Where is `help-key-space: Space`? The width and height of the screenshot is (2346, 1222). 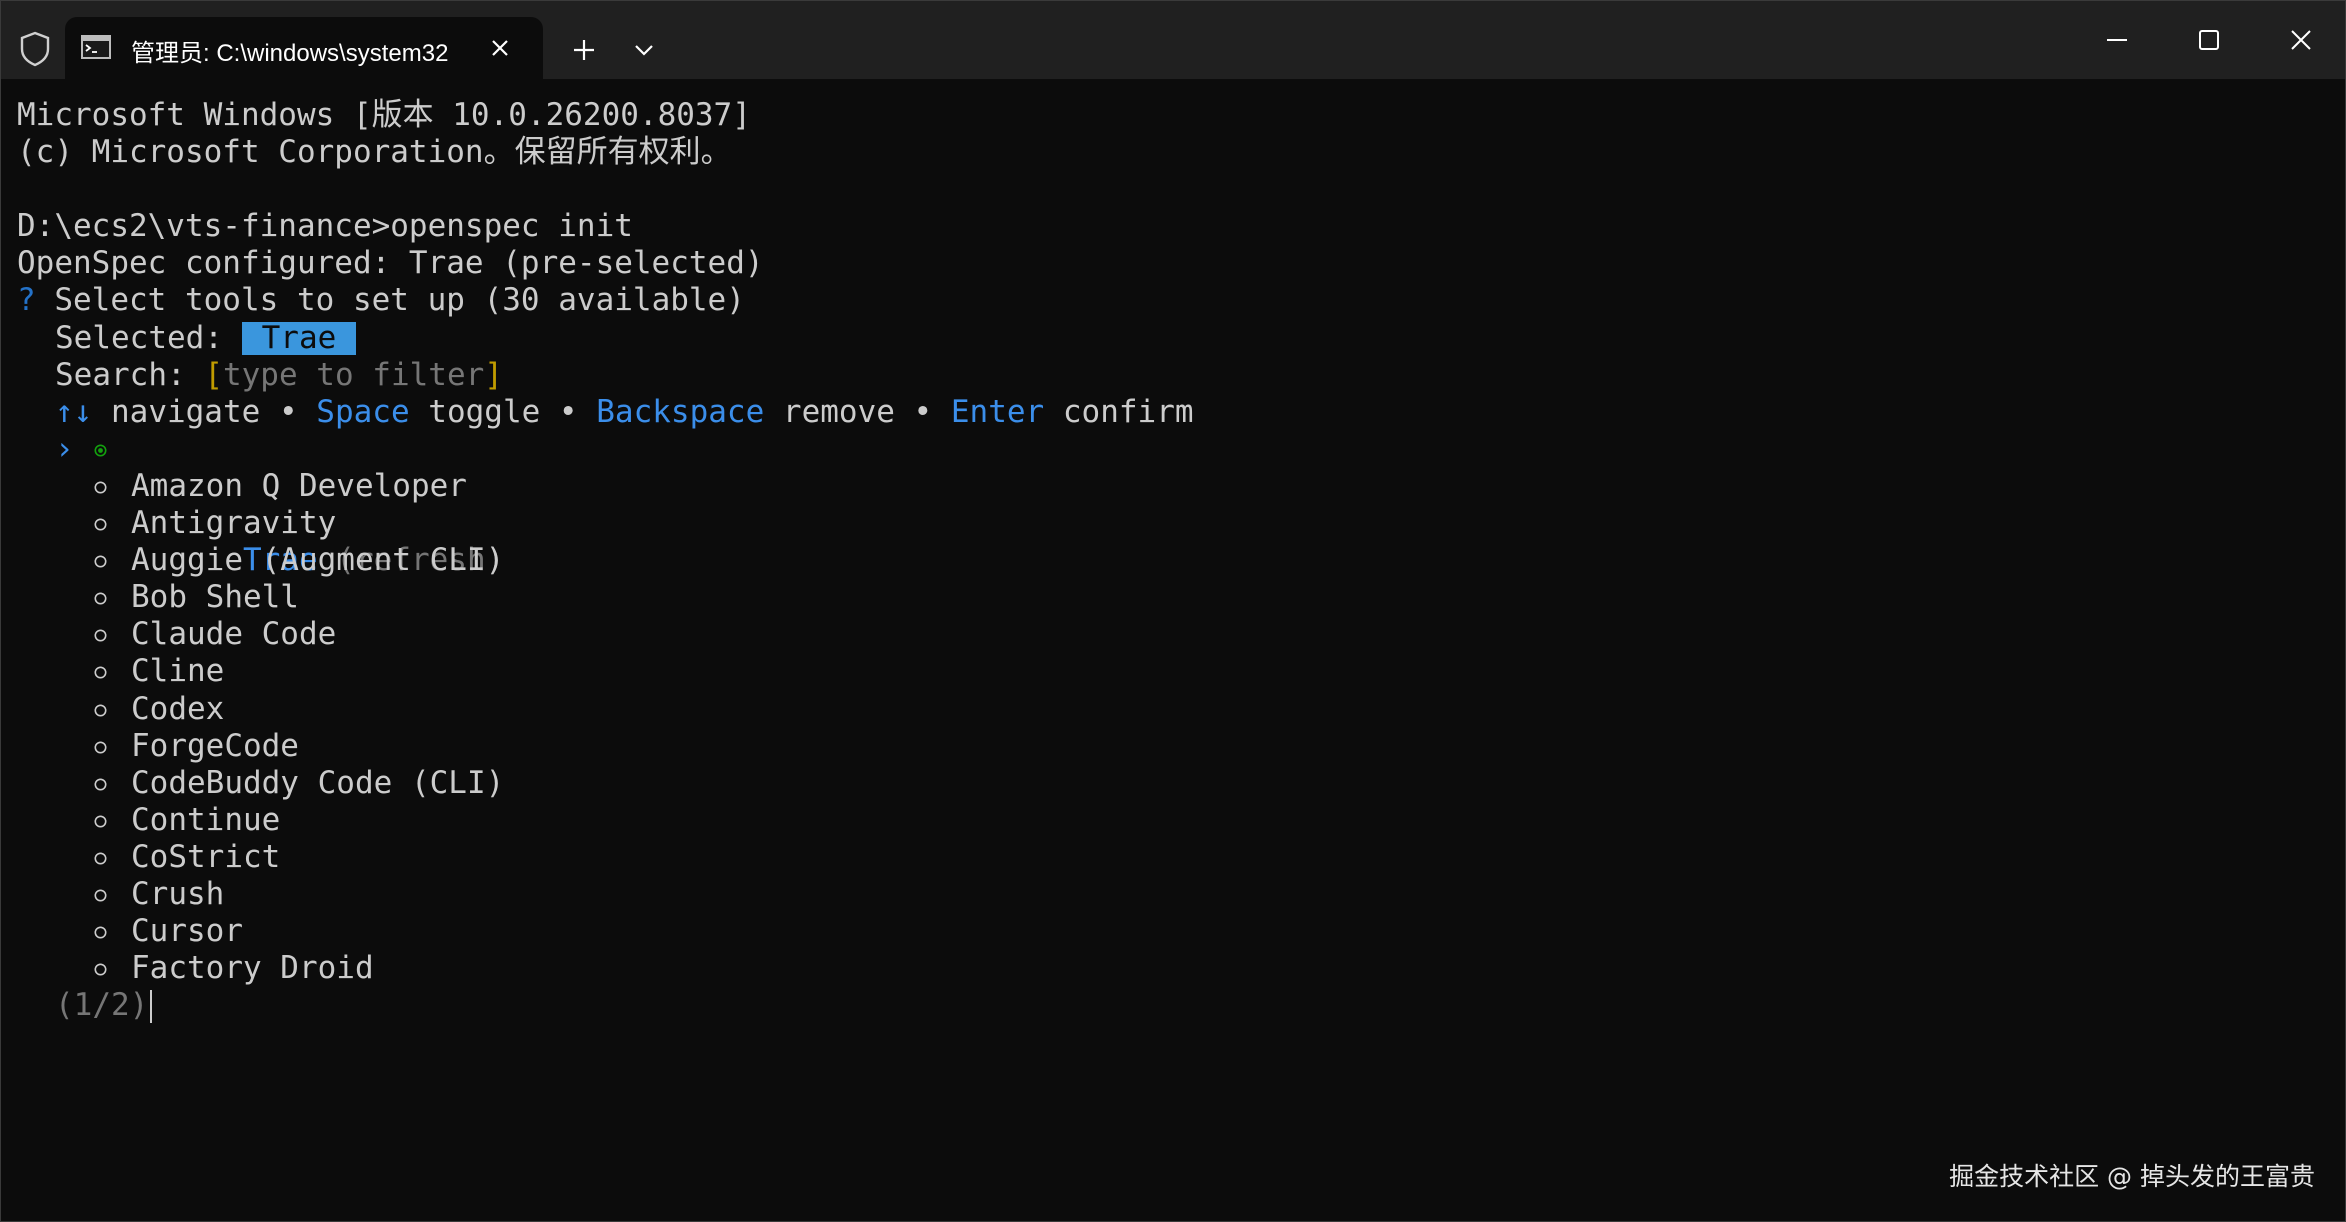 help-key-space: Space is located at coordinates (363, 411).